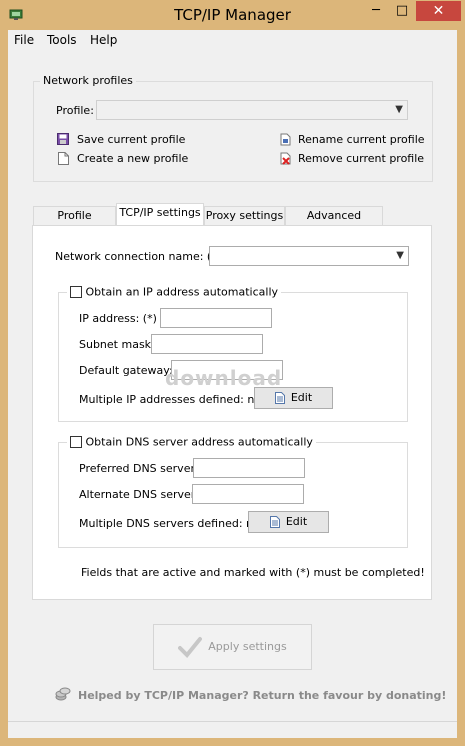 This screenshot has height=746, width=465. Describe the element at coordinates (74, 223) in the screenshot. I see `tab-profile-settings: Profile settings` at that location.